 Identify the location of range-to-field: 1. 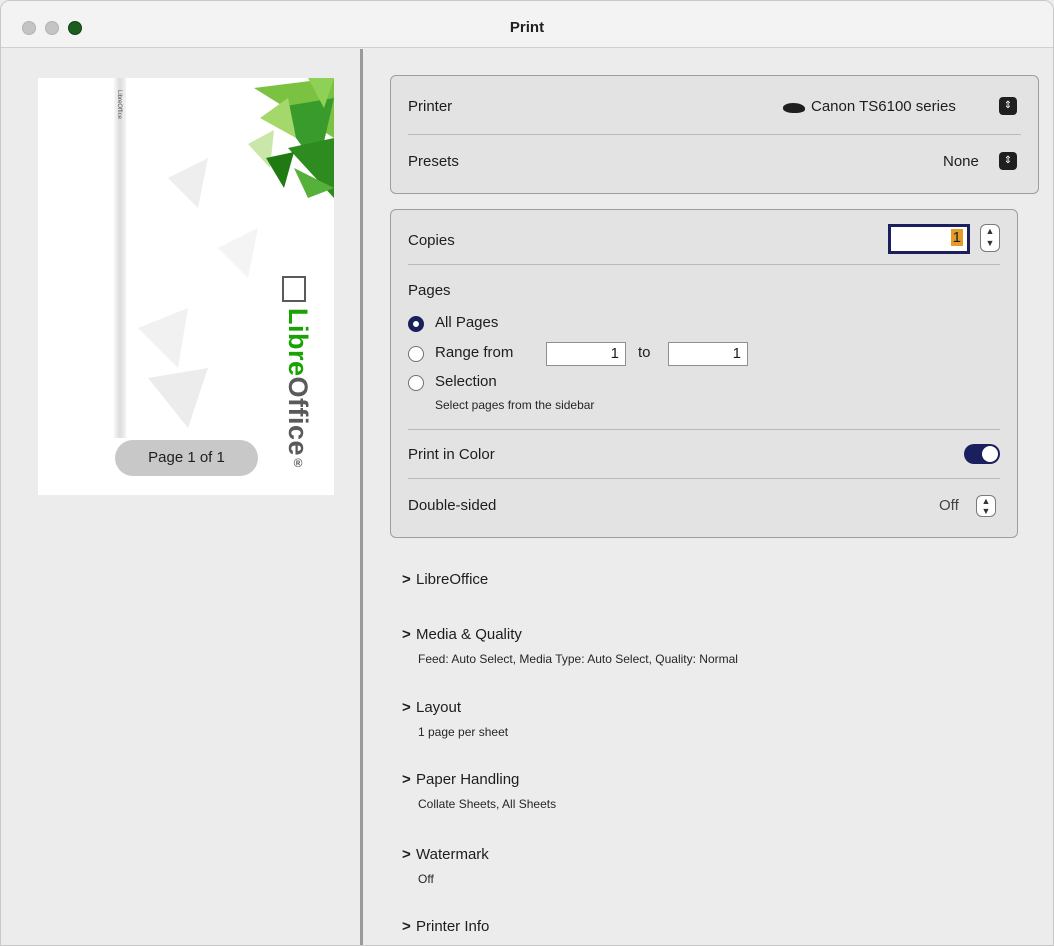
(708, 354).